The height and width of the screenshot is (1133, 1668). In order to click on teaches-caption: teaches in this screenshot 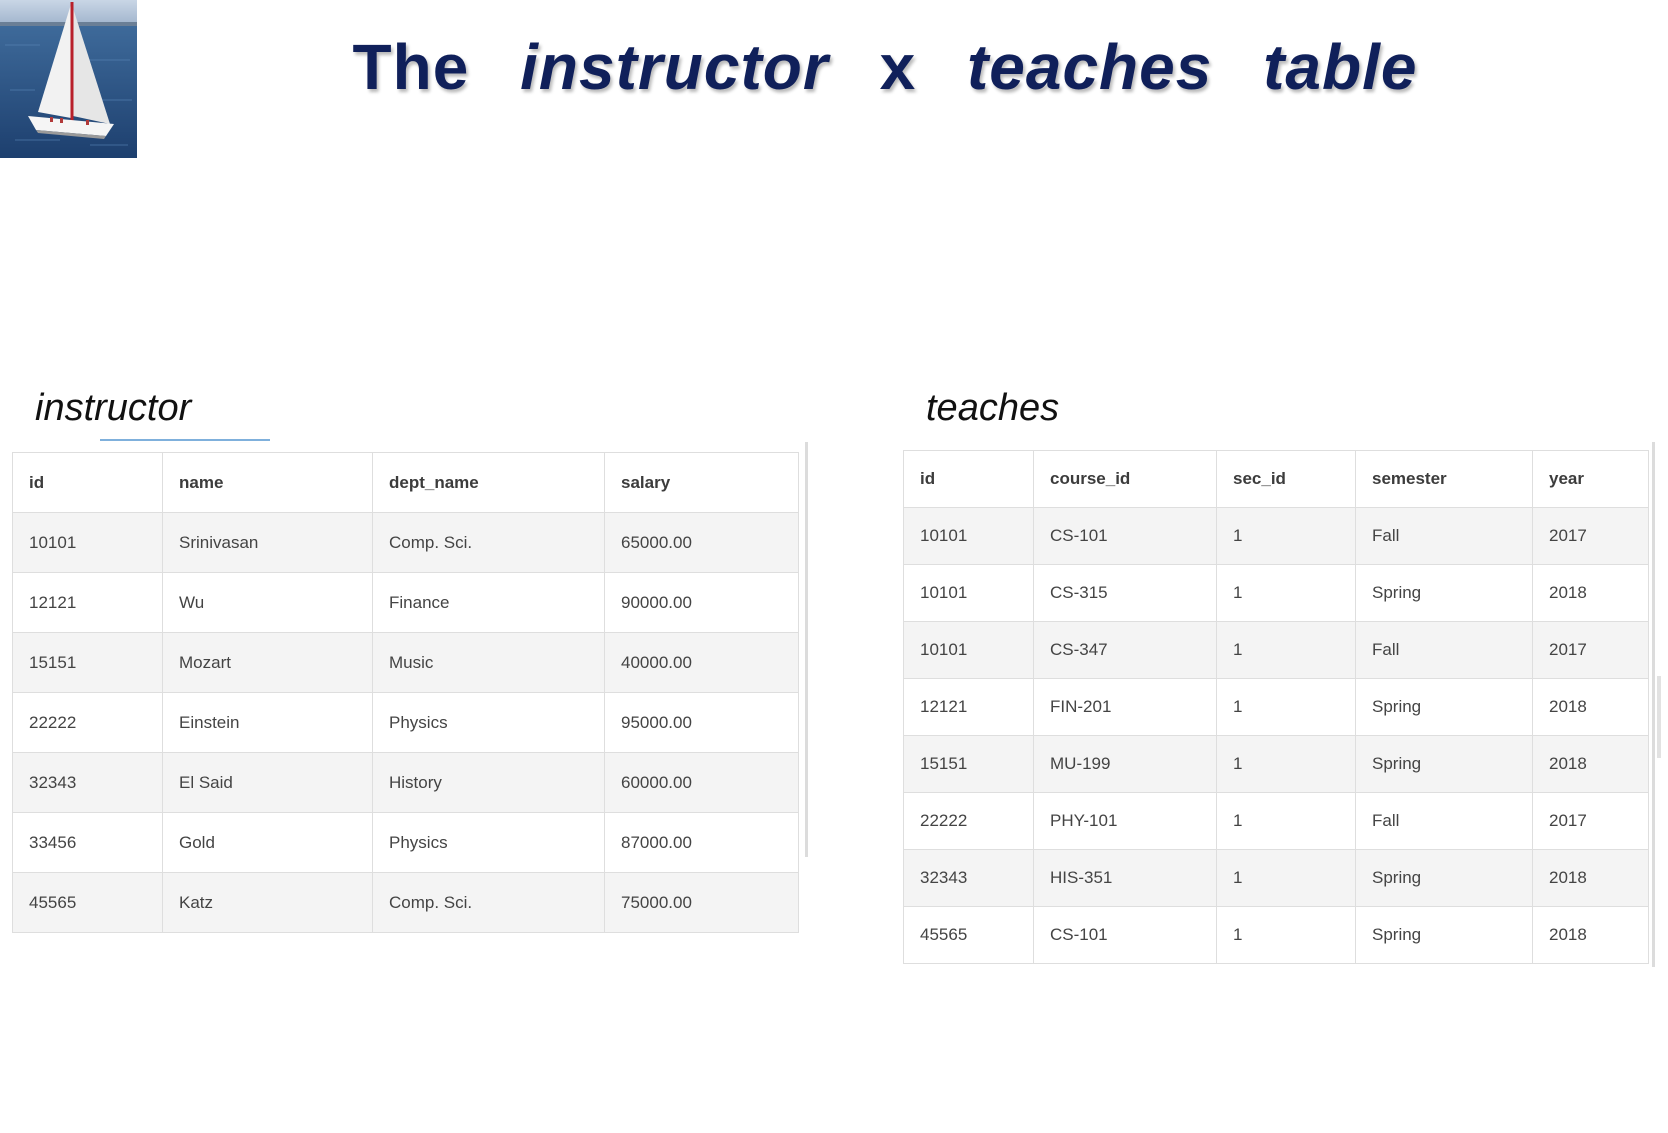, I will do `click(993, 408)`.